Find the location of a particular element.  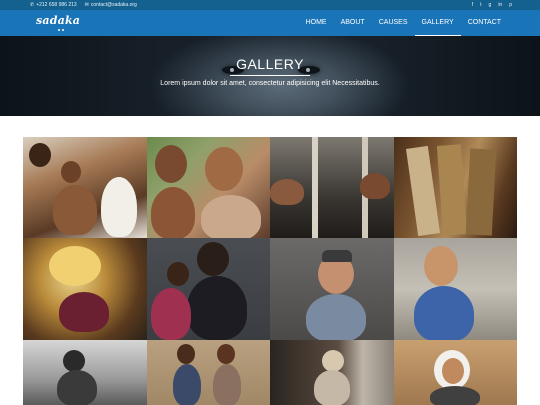

pinterest-icon: p is located at coordinates (510, 5).